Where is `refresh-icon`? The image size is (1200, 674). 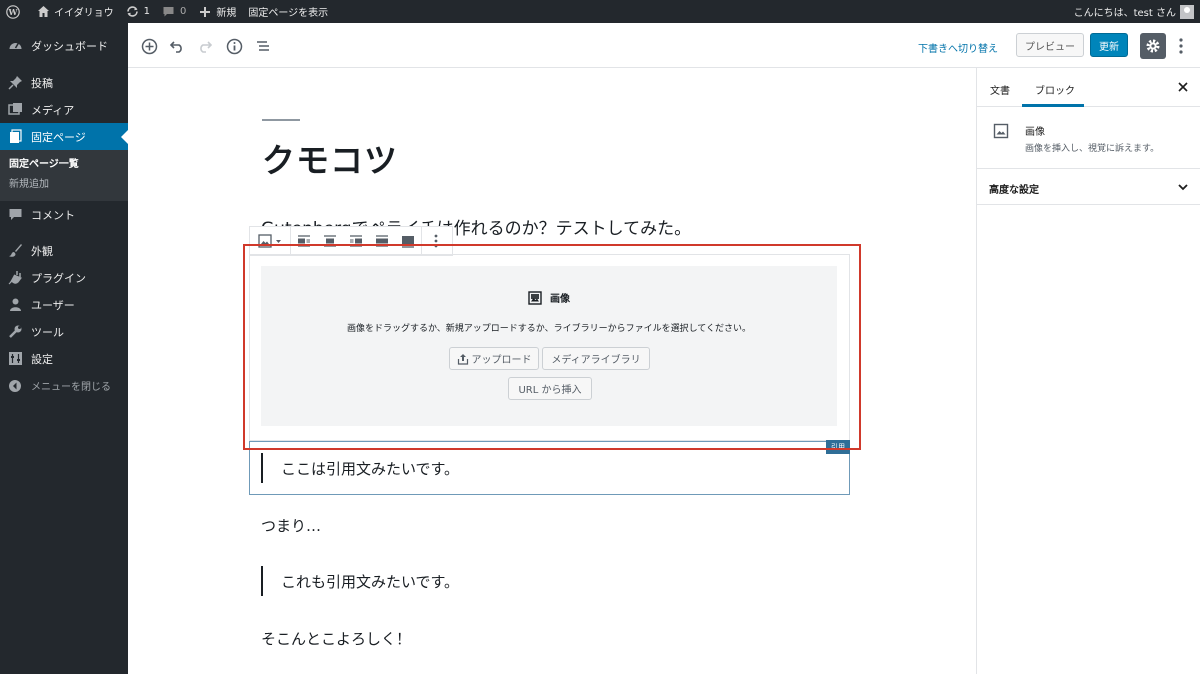
refresh-icon is located at coordinates (133, 12).